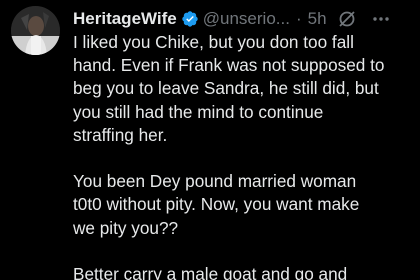  What do you see at coordinates (210, 271) in the screenshot?
I see `tweet-line: Better carry a male goat and go and` at bounding box center [210, 271].